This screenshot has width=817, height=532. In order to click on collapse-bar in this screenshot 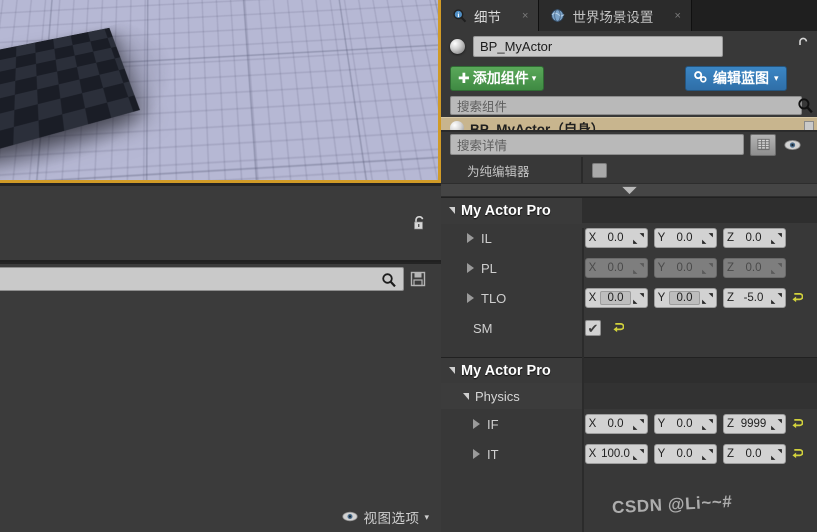, I will do `click(629, 190)`.